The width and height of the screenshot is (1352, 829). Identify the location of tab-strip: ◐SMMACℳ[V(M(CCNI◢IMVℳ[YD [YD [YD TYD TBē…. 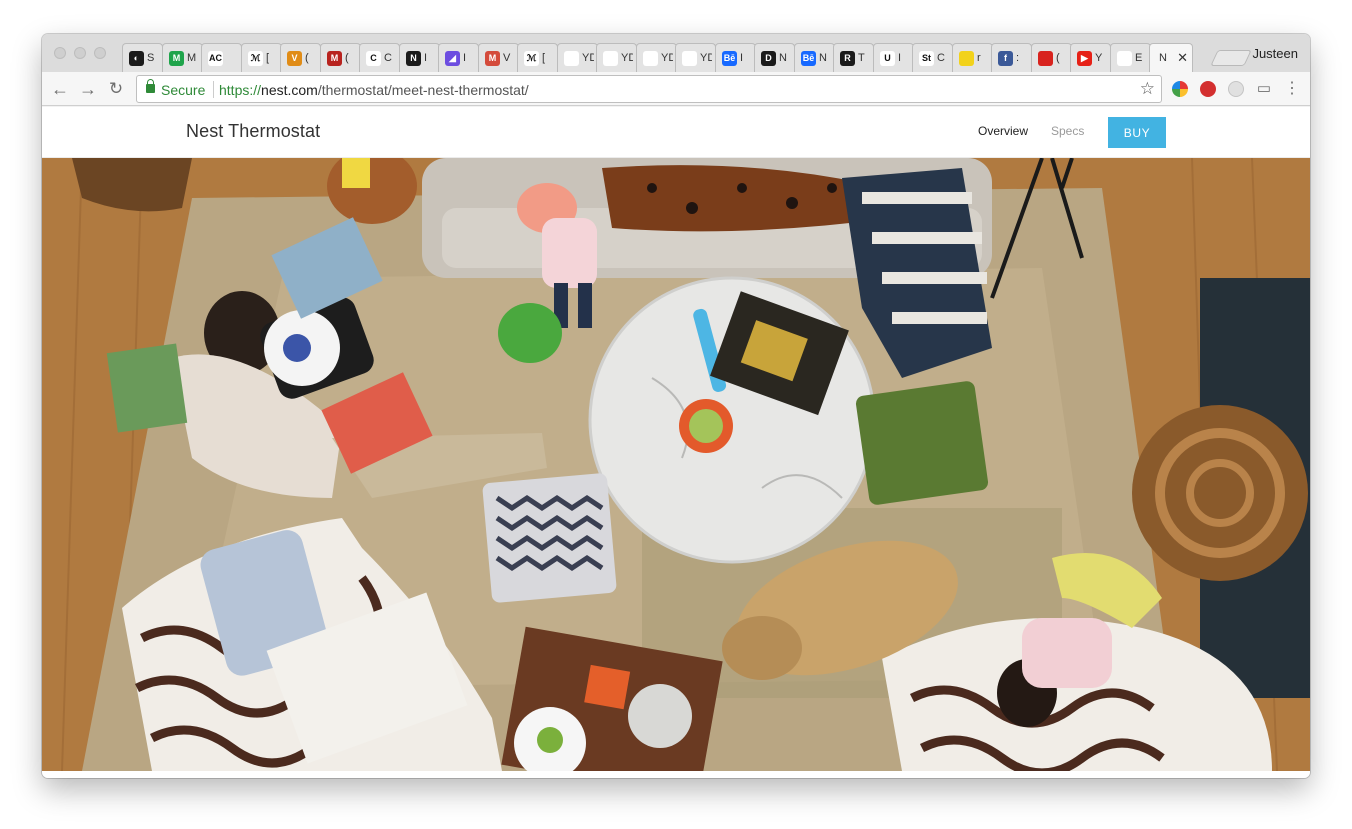
(676, 53).